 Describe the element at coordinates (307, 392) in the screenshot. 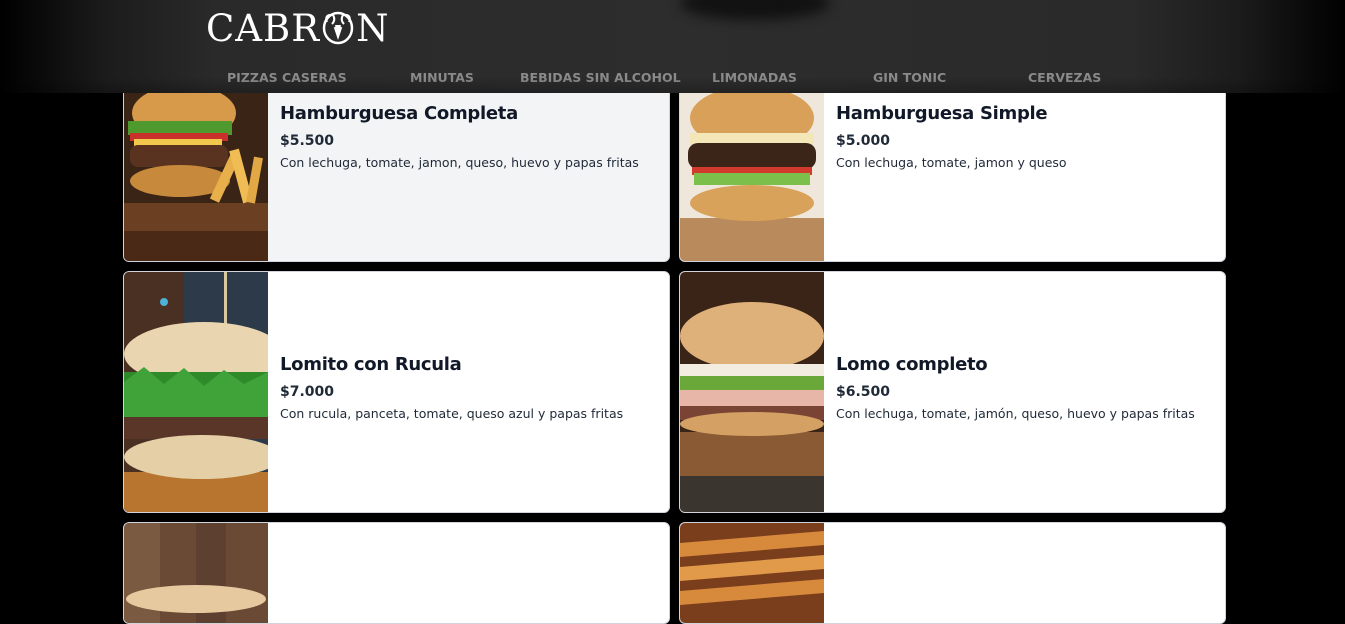

I see `menu-item-price: $7.000` at that location.